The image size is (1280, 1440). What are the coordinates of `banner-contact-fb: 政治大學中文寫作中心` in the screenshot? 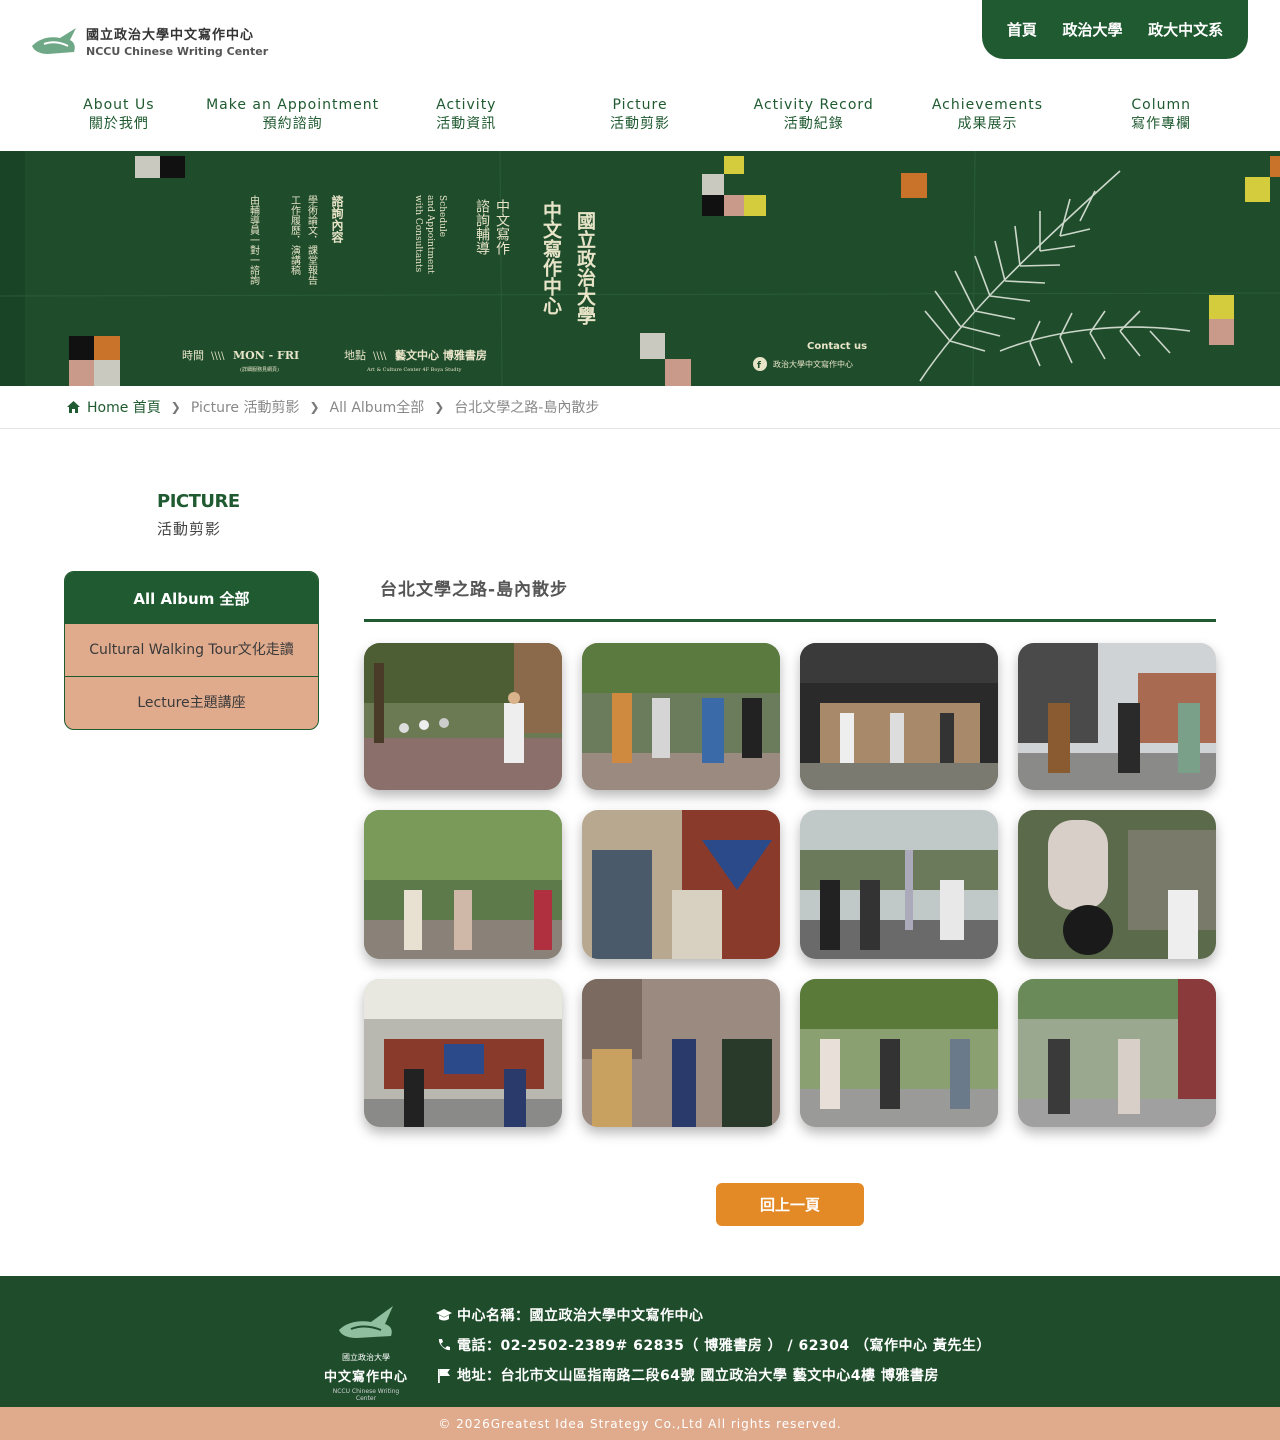 It's located at (813, 364).